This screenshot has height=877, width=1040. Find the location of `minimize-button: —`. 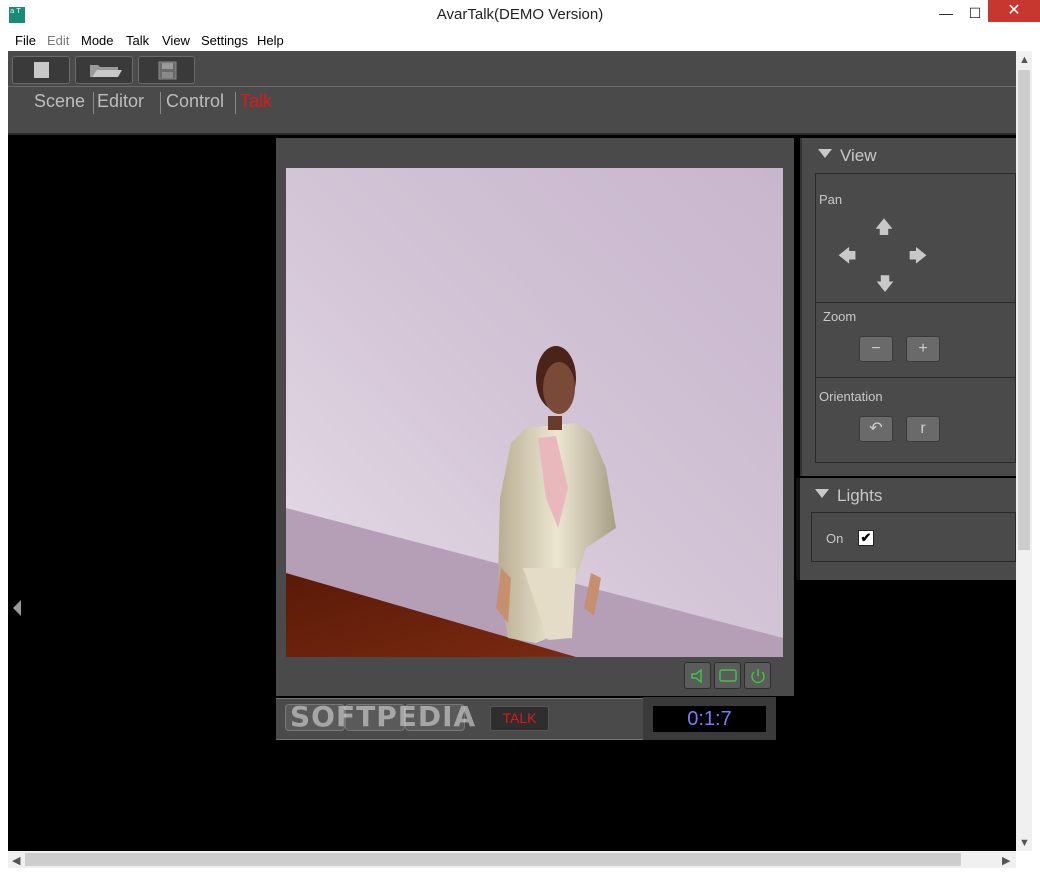

minimize-button: — is located at coordinates (946, 13).